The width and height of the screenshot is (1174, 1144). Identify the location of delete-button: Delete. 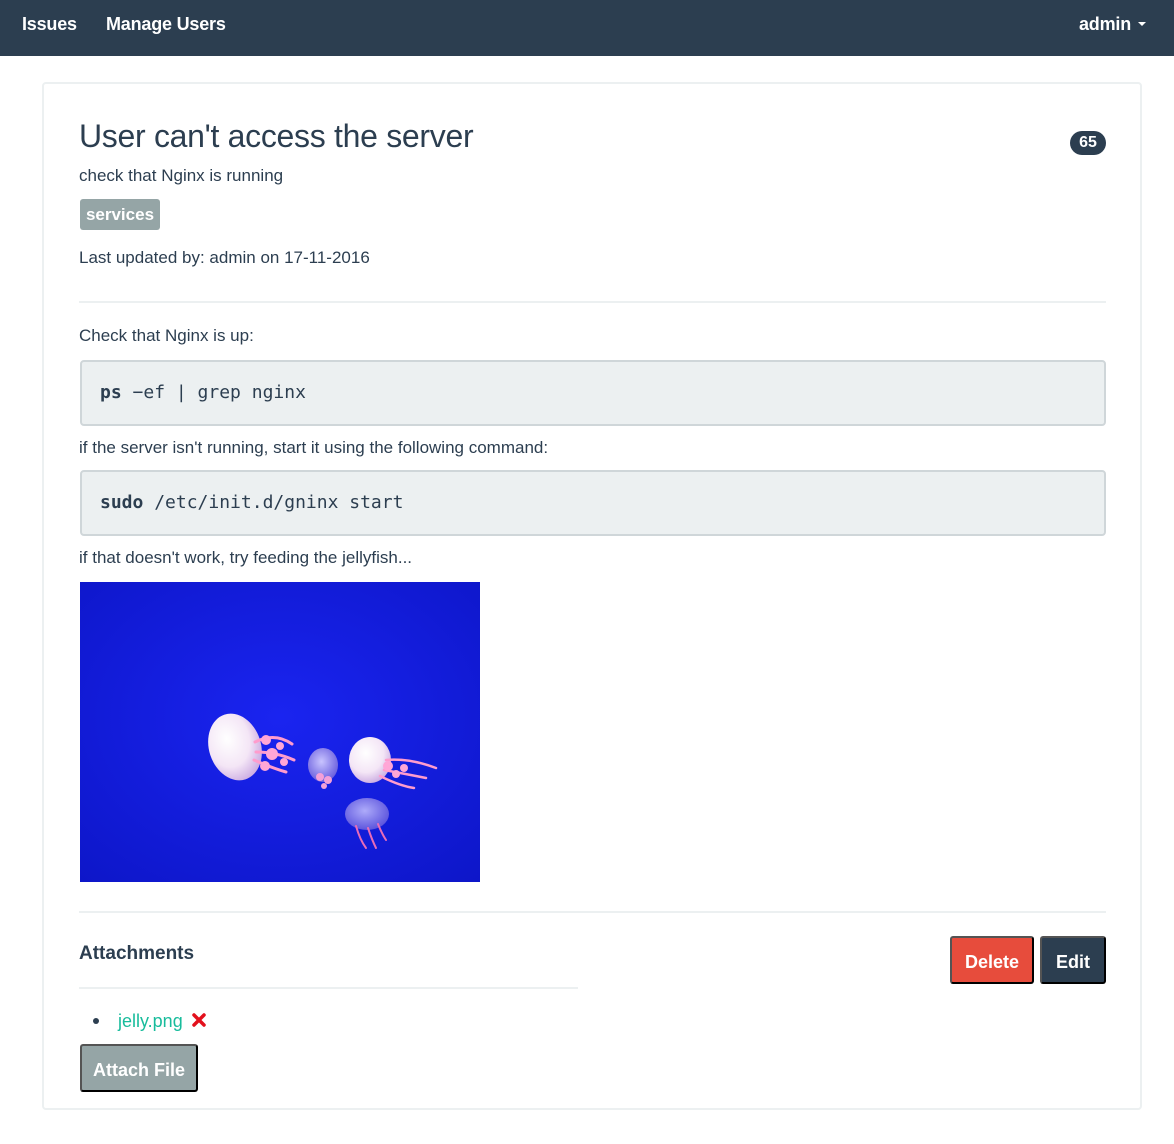
(992, 960).